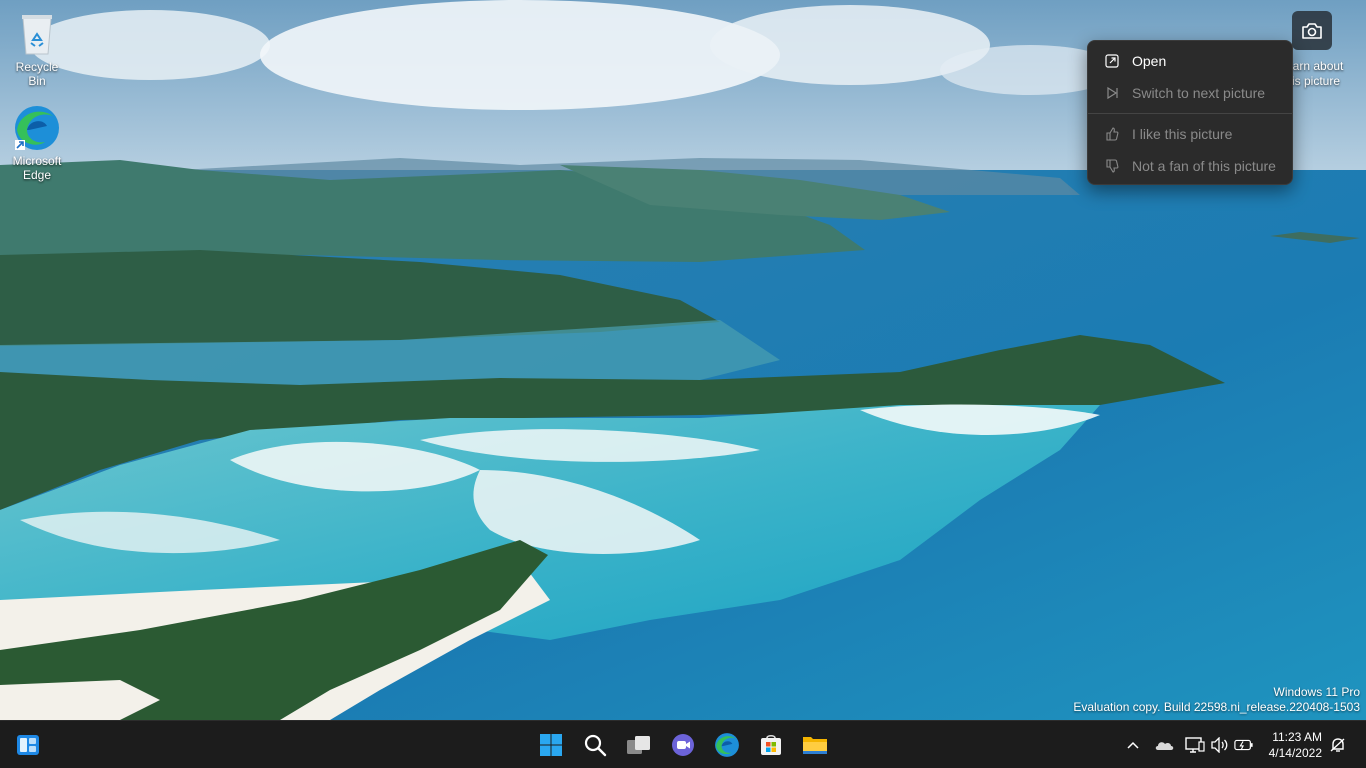  I want to click on widgets-icon, so click(28, 745).